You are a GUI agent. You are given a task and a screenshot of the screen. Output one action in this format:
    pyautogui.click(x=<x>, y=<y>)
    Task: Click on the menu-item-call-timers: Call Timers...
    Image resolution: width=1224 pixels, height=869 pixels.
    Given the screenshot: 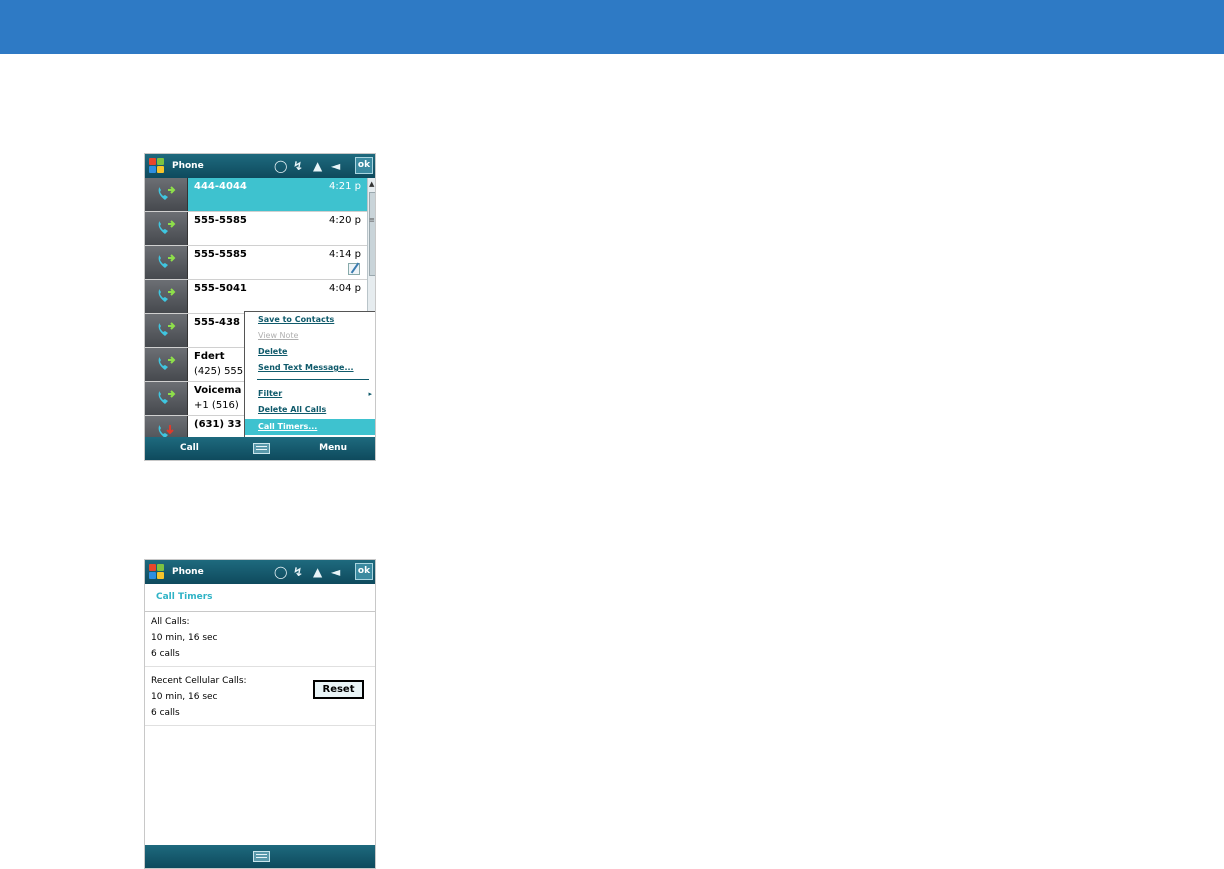 What is the action you would take?
    pyautogui.click(x=310, y=427)
    